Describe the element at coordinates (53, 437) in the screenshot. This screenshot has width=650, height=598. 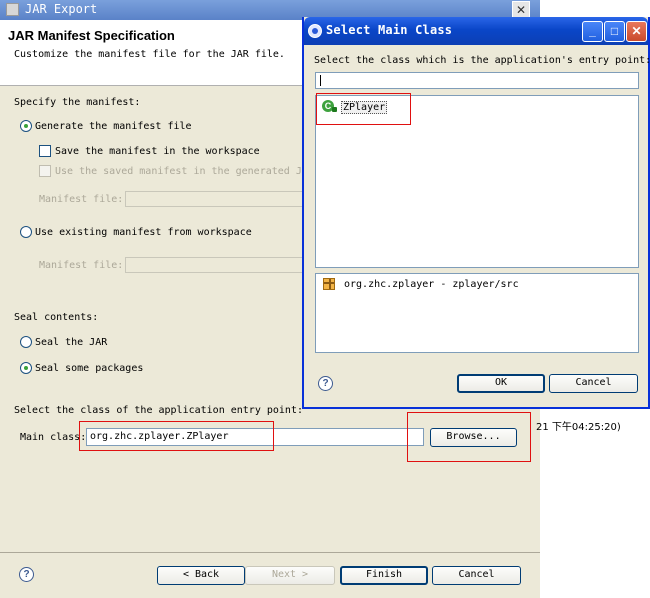
I see `main-class-label: Main class:` at that location.